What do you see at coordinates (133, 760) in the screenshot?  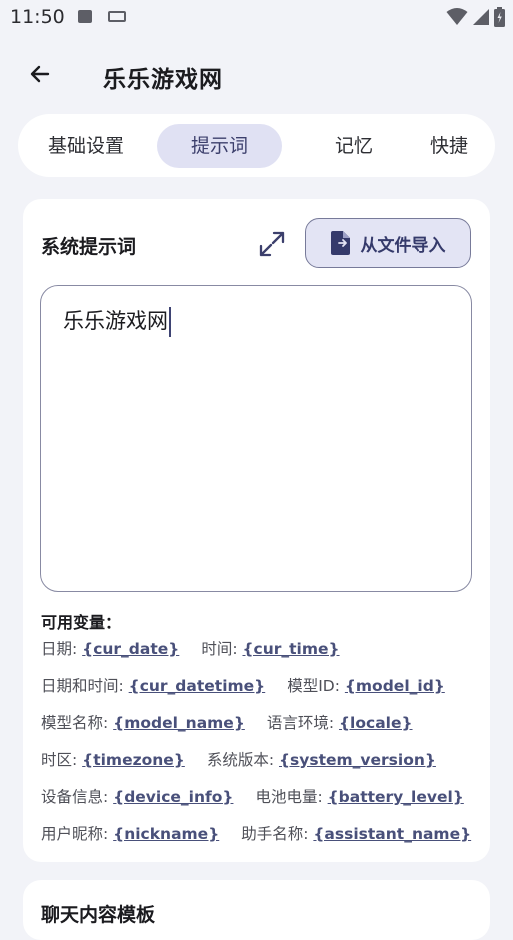 I see `variable-timezone: {timezone}` at bounding box center [133, 760].